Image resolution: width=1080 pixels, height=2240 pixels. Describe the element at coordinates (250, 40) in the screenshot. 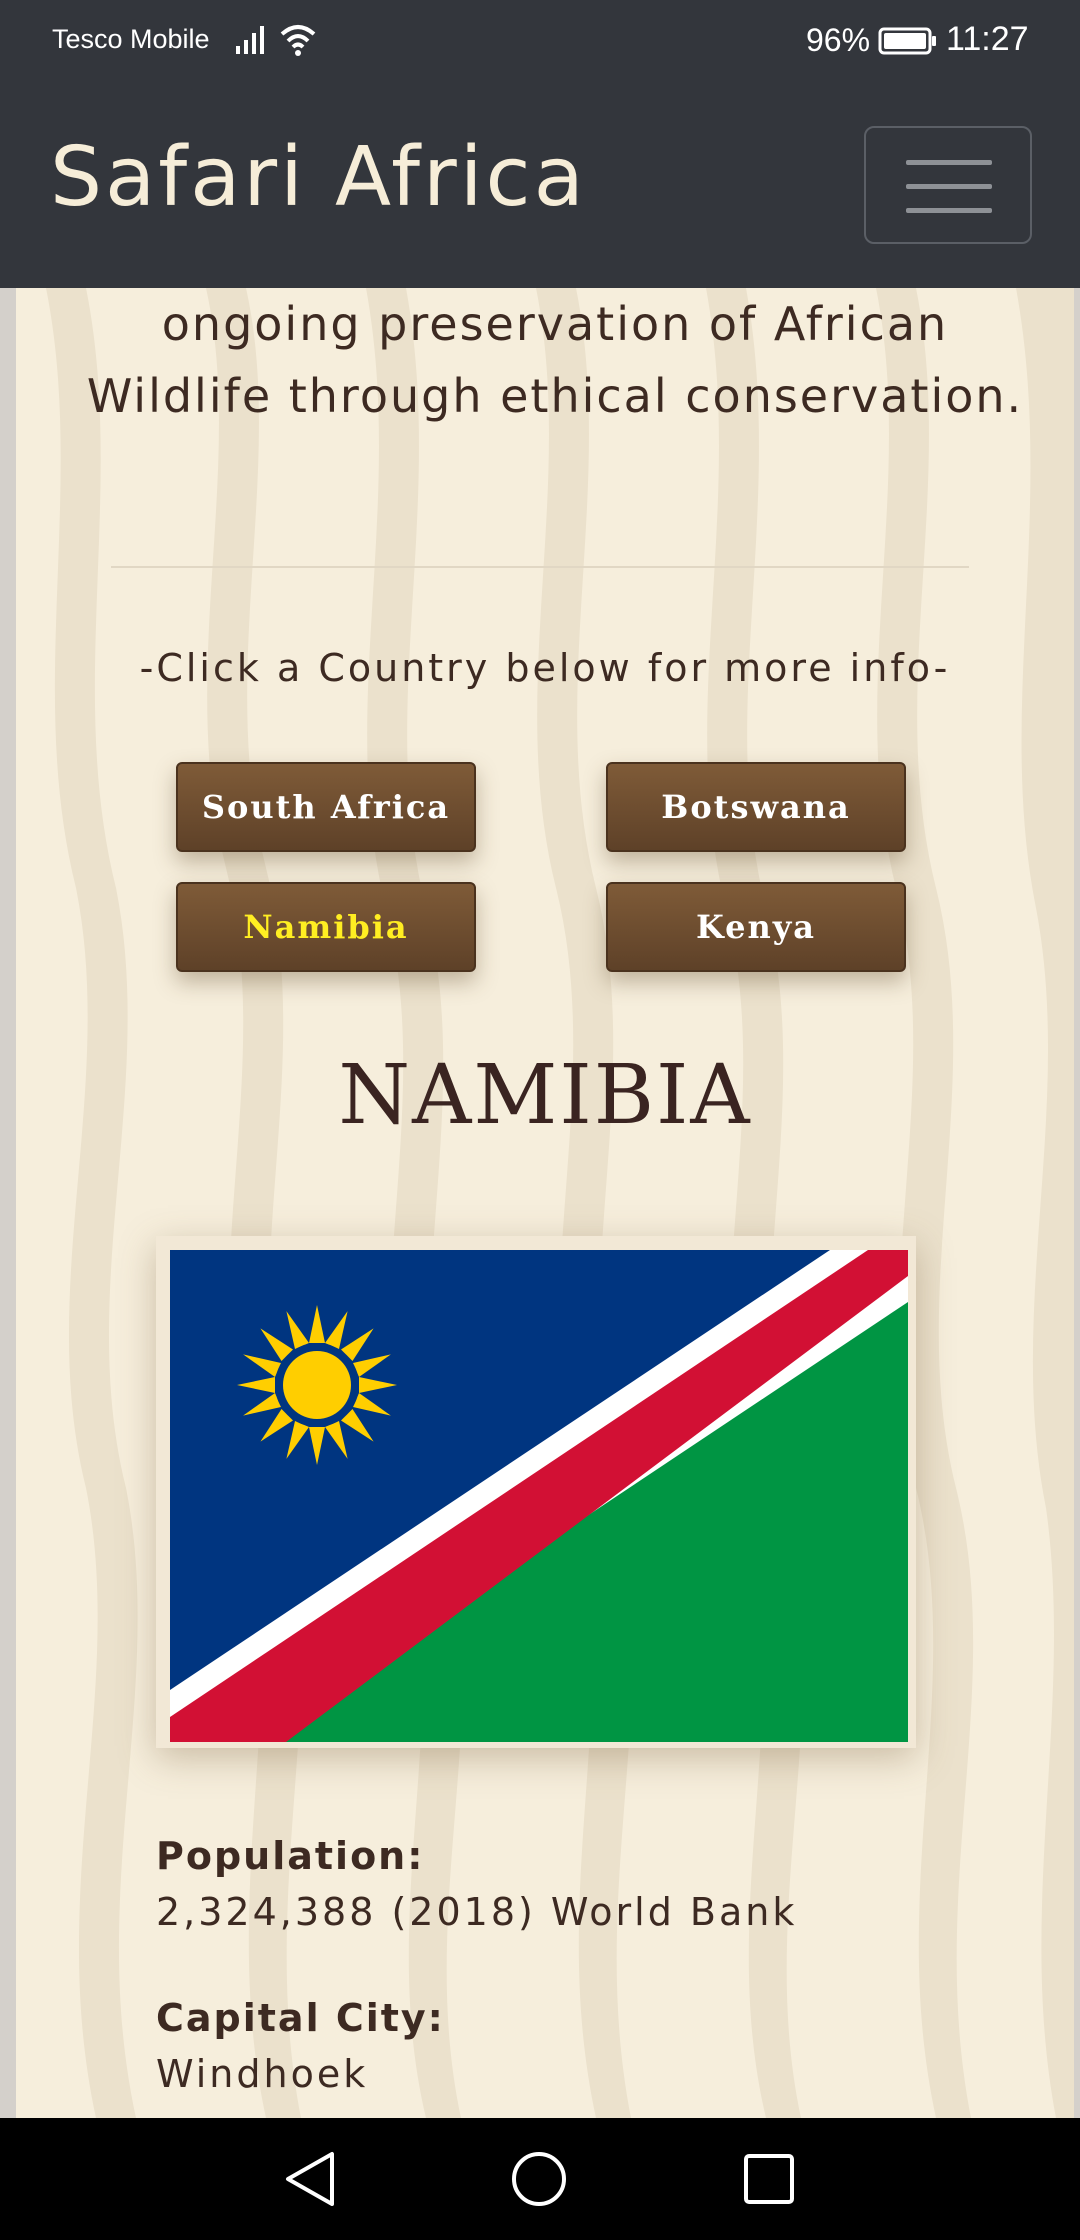

I see `signal-icon` at that location.